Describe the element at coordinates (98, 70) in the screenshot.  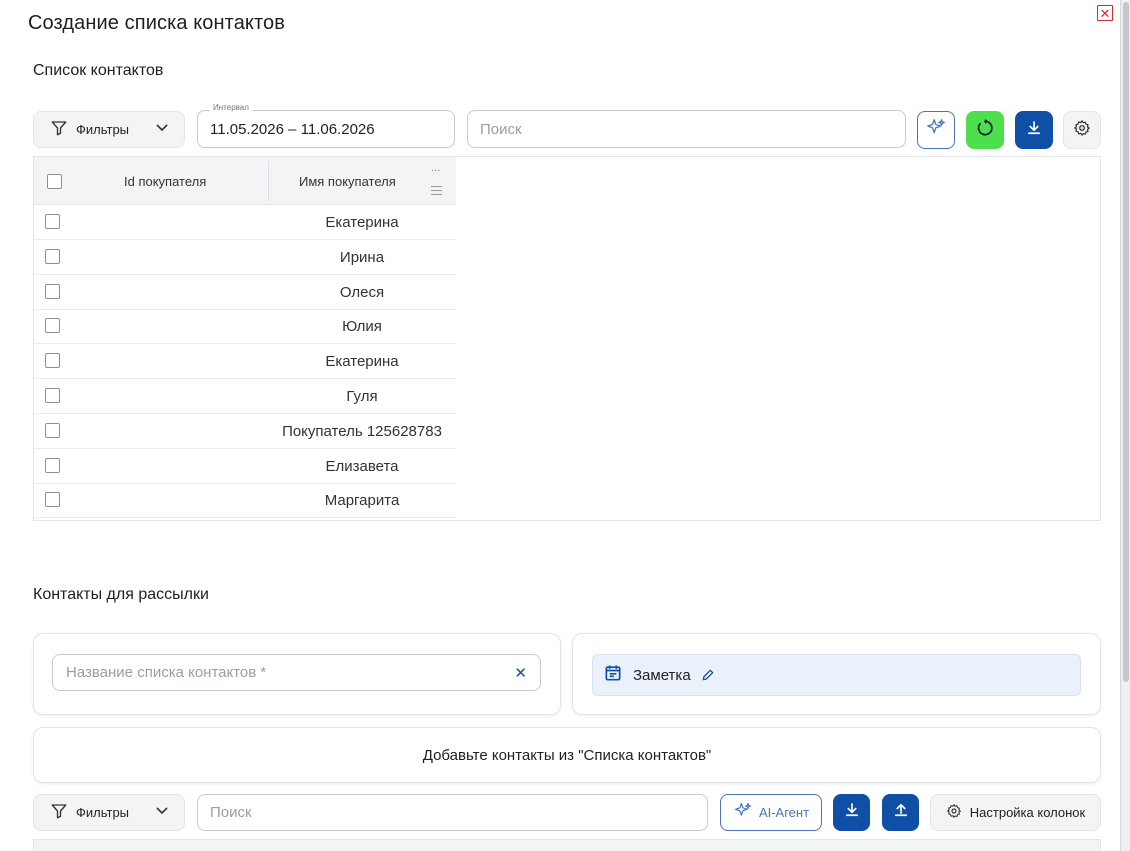
I see `contacts-section-title: Список контактов` at that location.